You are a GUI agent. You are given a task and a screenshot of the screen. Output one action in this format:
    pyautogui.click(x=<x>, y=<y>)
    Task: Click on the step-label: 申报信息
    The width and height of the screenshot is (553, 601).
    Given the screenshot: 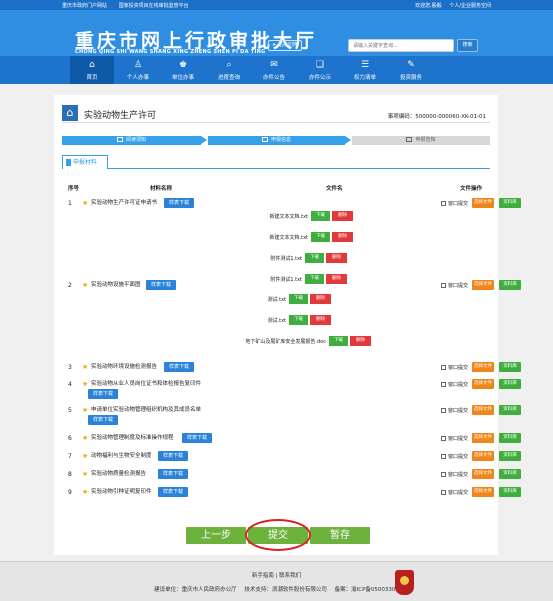 What is the action you would take?
    pyautogui.click(x=280, y=140)
    